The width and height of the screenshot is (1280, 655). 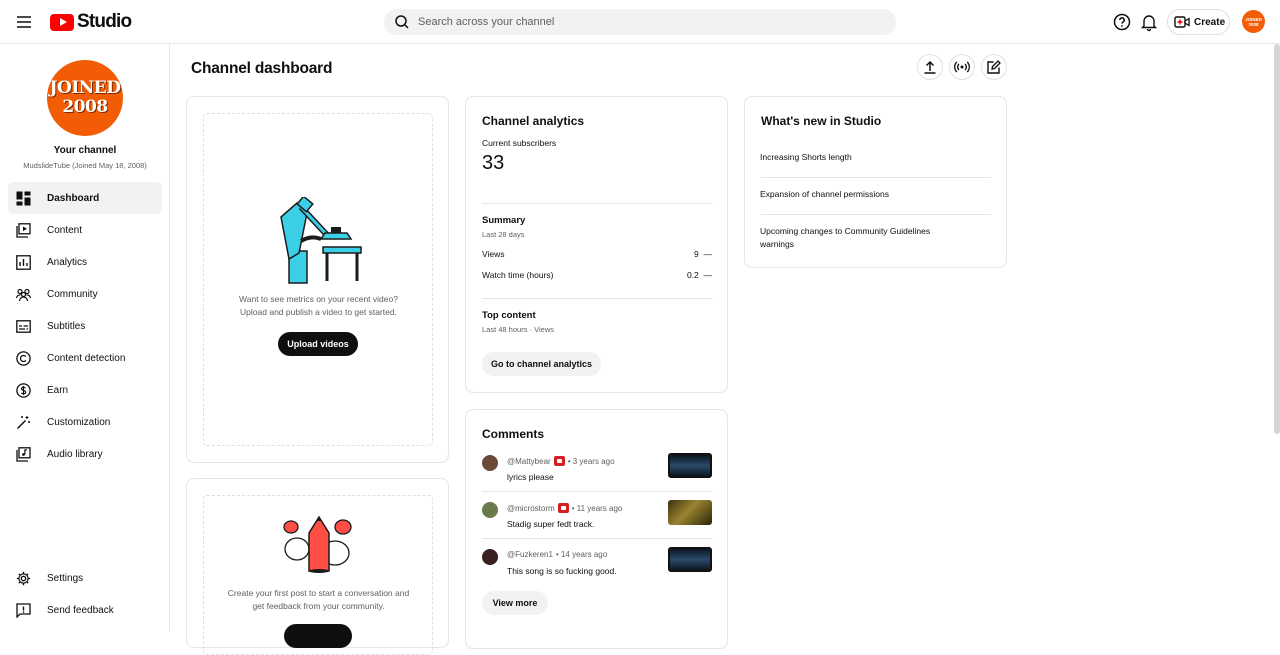 I want to click on comment-time: • 14 years ago, so click(x=581, y=554).